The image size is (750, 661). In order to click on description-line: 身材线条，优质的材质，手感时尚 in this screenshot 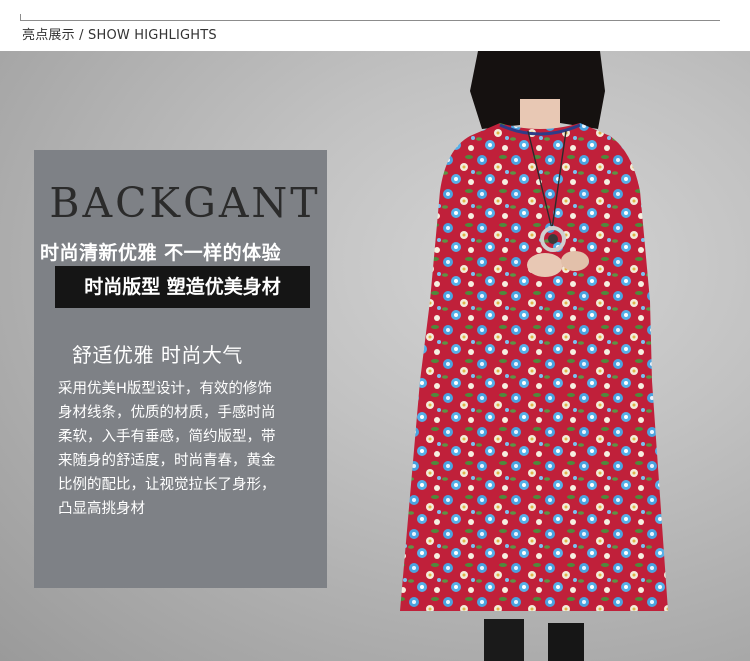, I will do `click(167, 413)`.